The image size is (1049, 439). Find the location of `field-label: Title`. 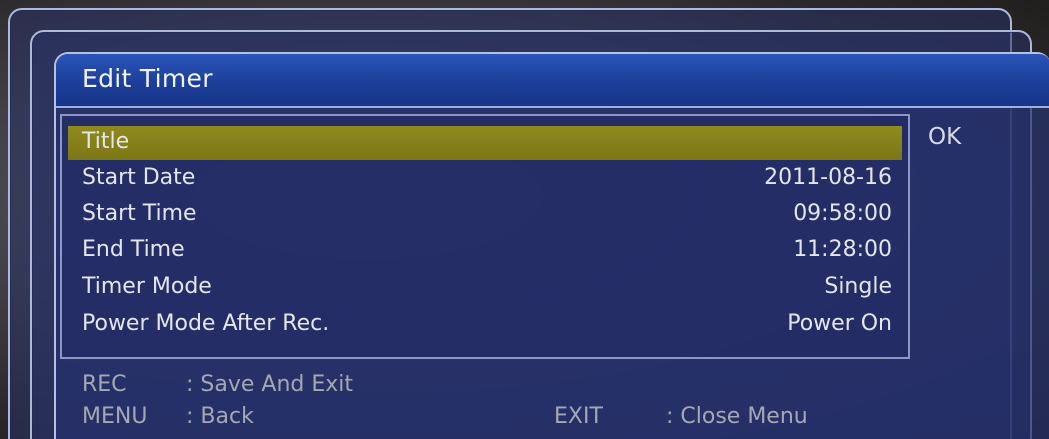

field-label: Title is located at coordinates (106, 141).